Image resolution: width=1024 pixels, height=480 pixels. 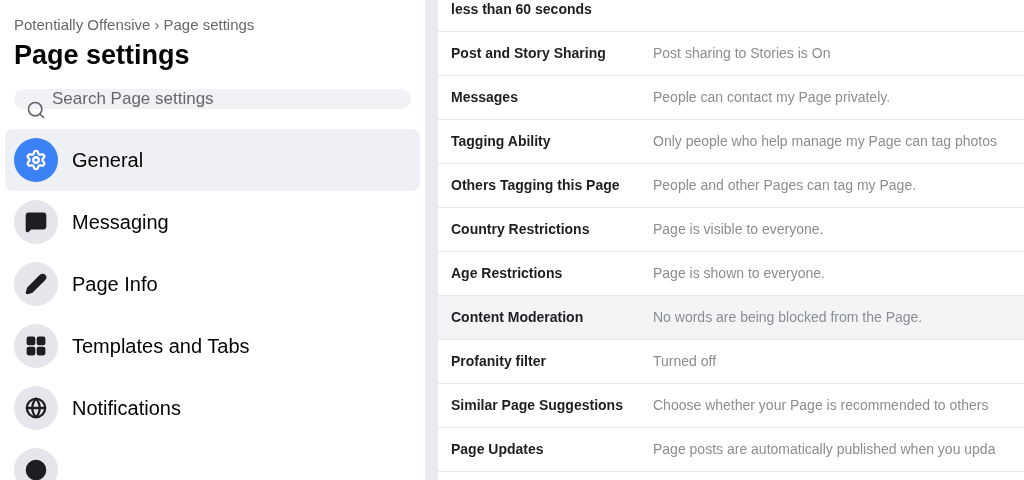 What do you see at coordinates (209, 24) in the screenshot?
I see `breadcrumb-current: Page settings` at bounding box center [209, 24].